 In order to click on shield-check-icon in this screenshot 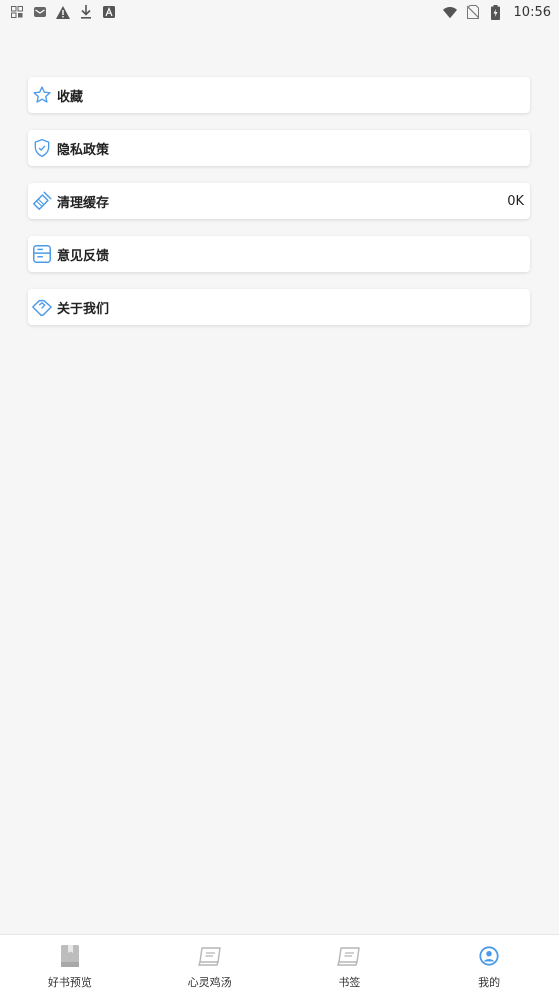, I will do `click(42, 148)`.